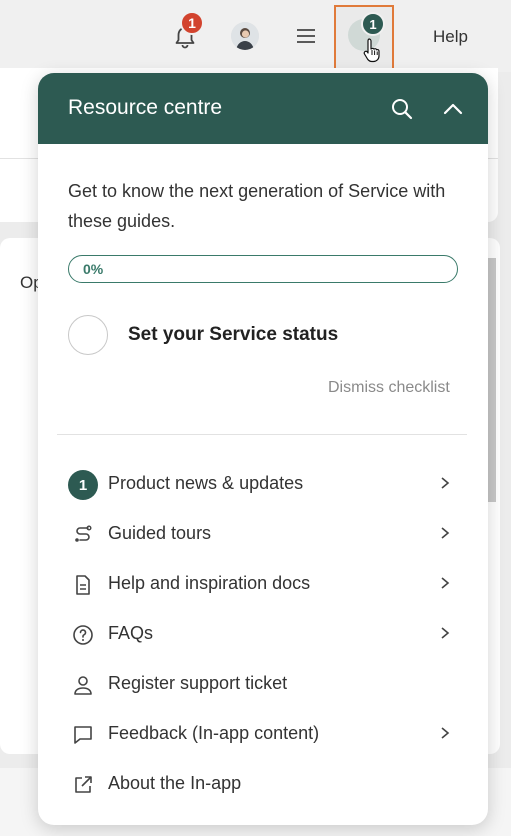 The width and height of the screenshot is (511, 836). Describe the element at coordinates (262, 434) in the screenshot. I see `divider` at that location.